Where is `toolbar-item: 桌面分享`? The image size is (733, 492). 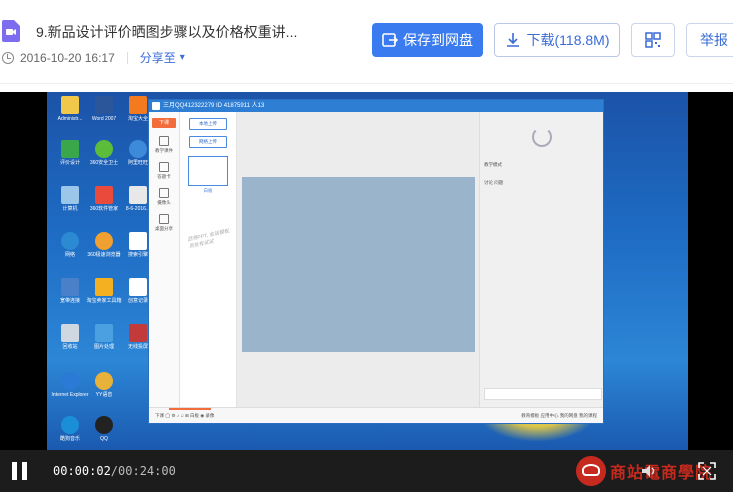
toolbar-item: 桌面分享 is located at coordinates (164, 223).